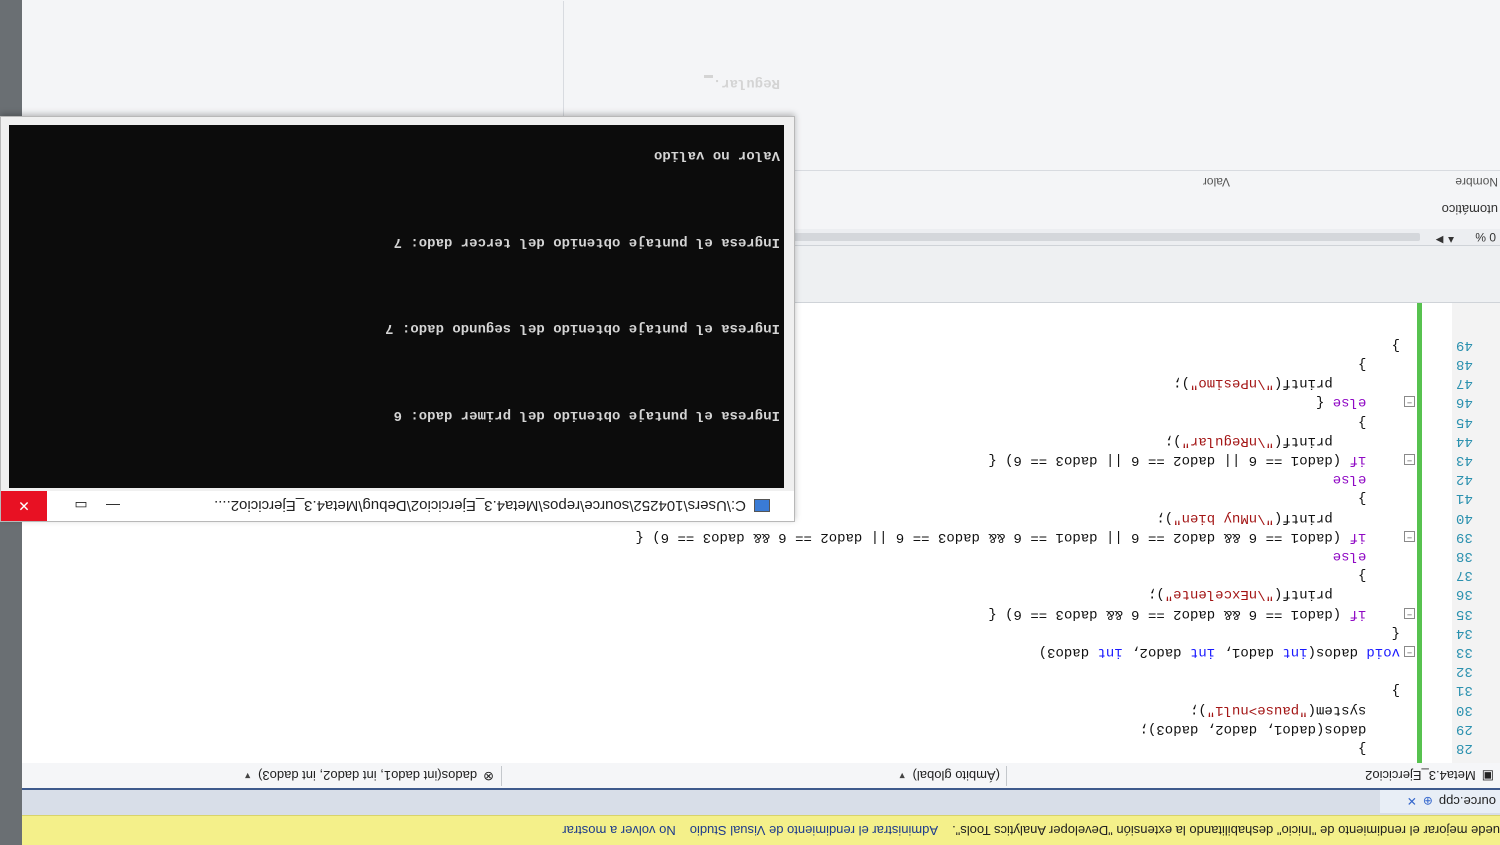 Image resolution: width=1500 pixels, height=845 pixels. Describe the element at coordinates (1412, 802) in the screenshot. I see `close-icon: ✕` at that location.